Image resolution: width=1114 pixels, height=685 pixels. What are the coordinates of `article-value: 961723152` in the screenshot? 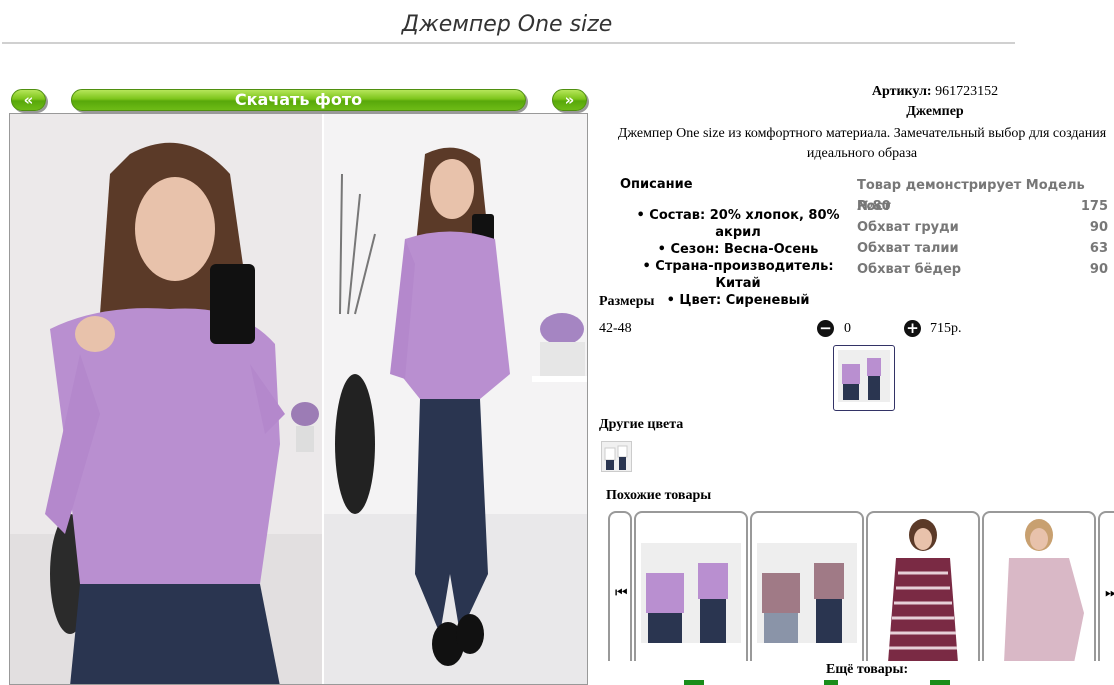 It's located at (967, 91).